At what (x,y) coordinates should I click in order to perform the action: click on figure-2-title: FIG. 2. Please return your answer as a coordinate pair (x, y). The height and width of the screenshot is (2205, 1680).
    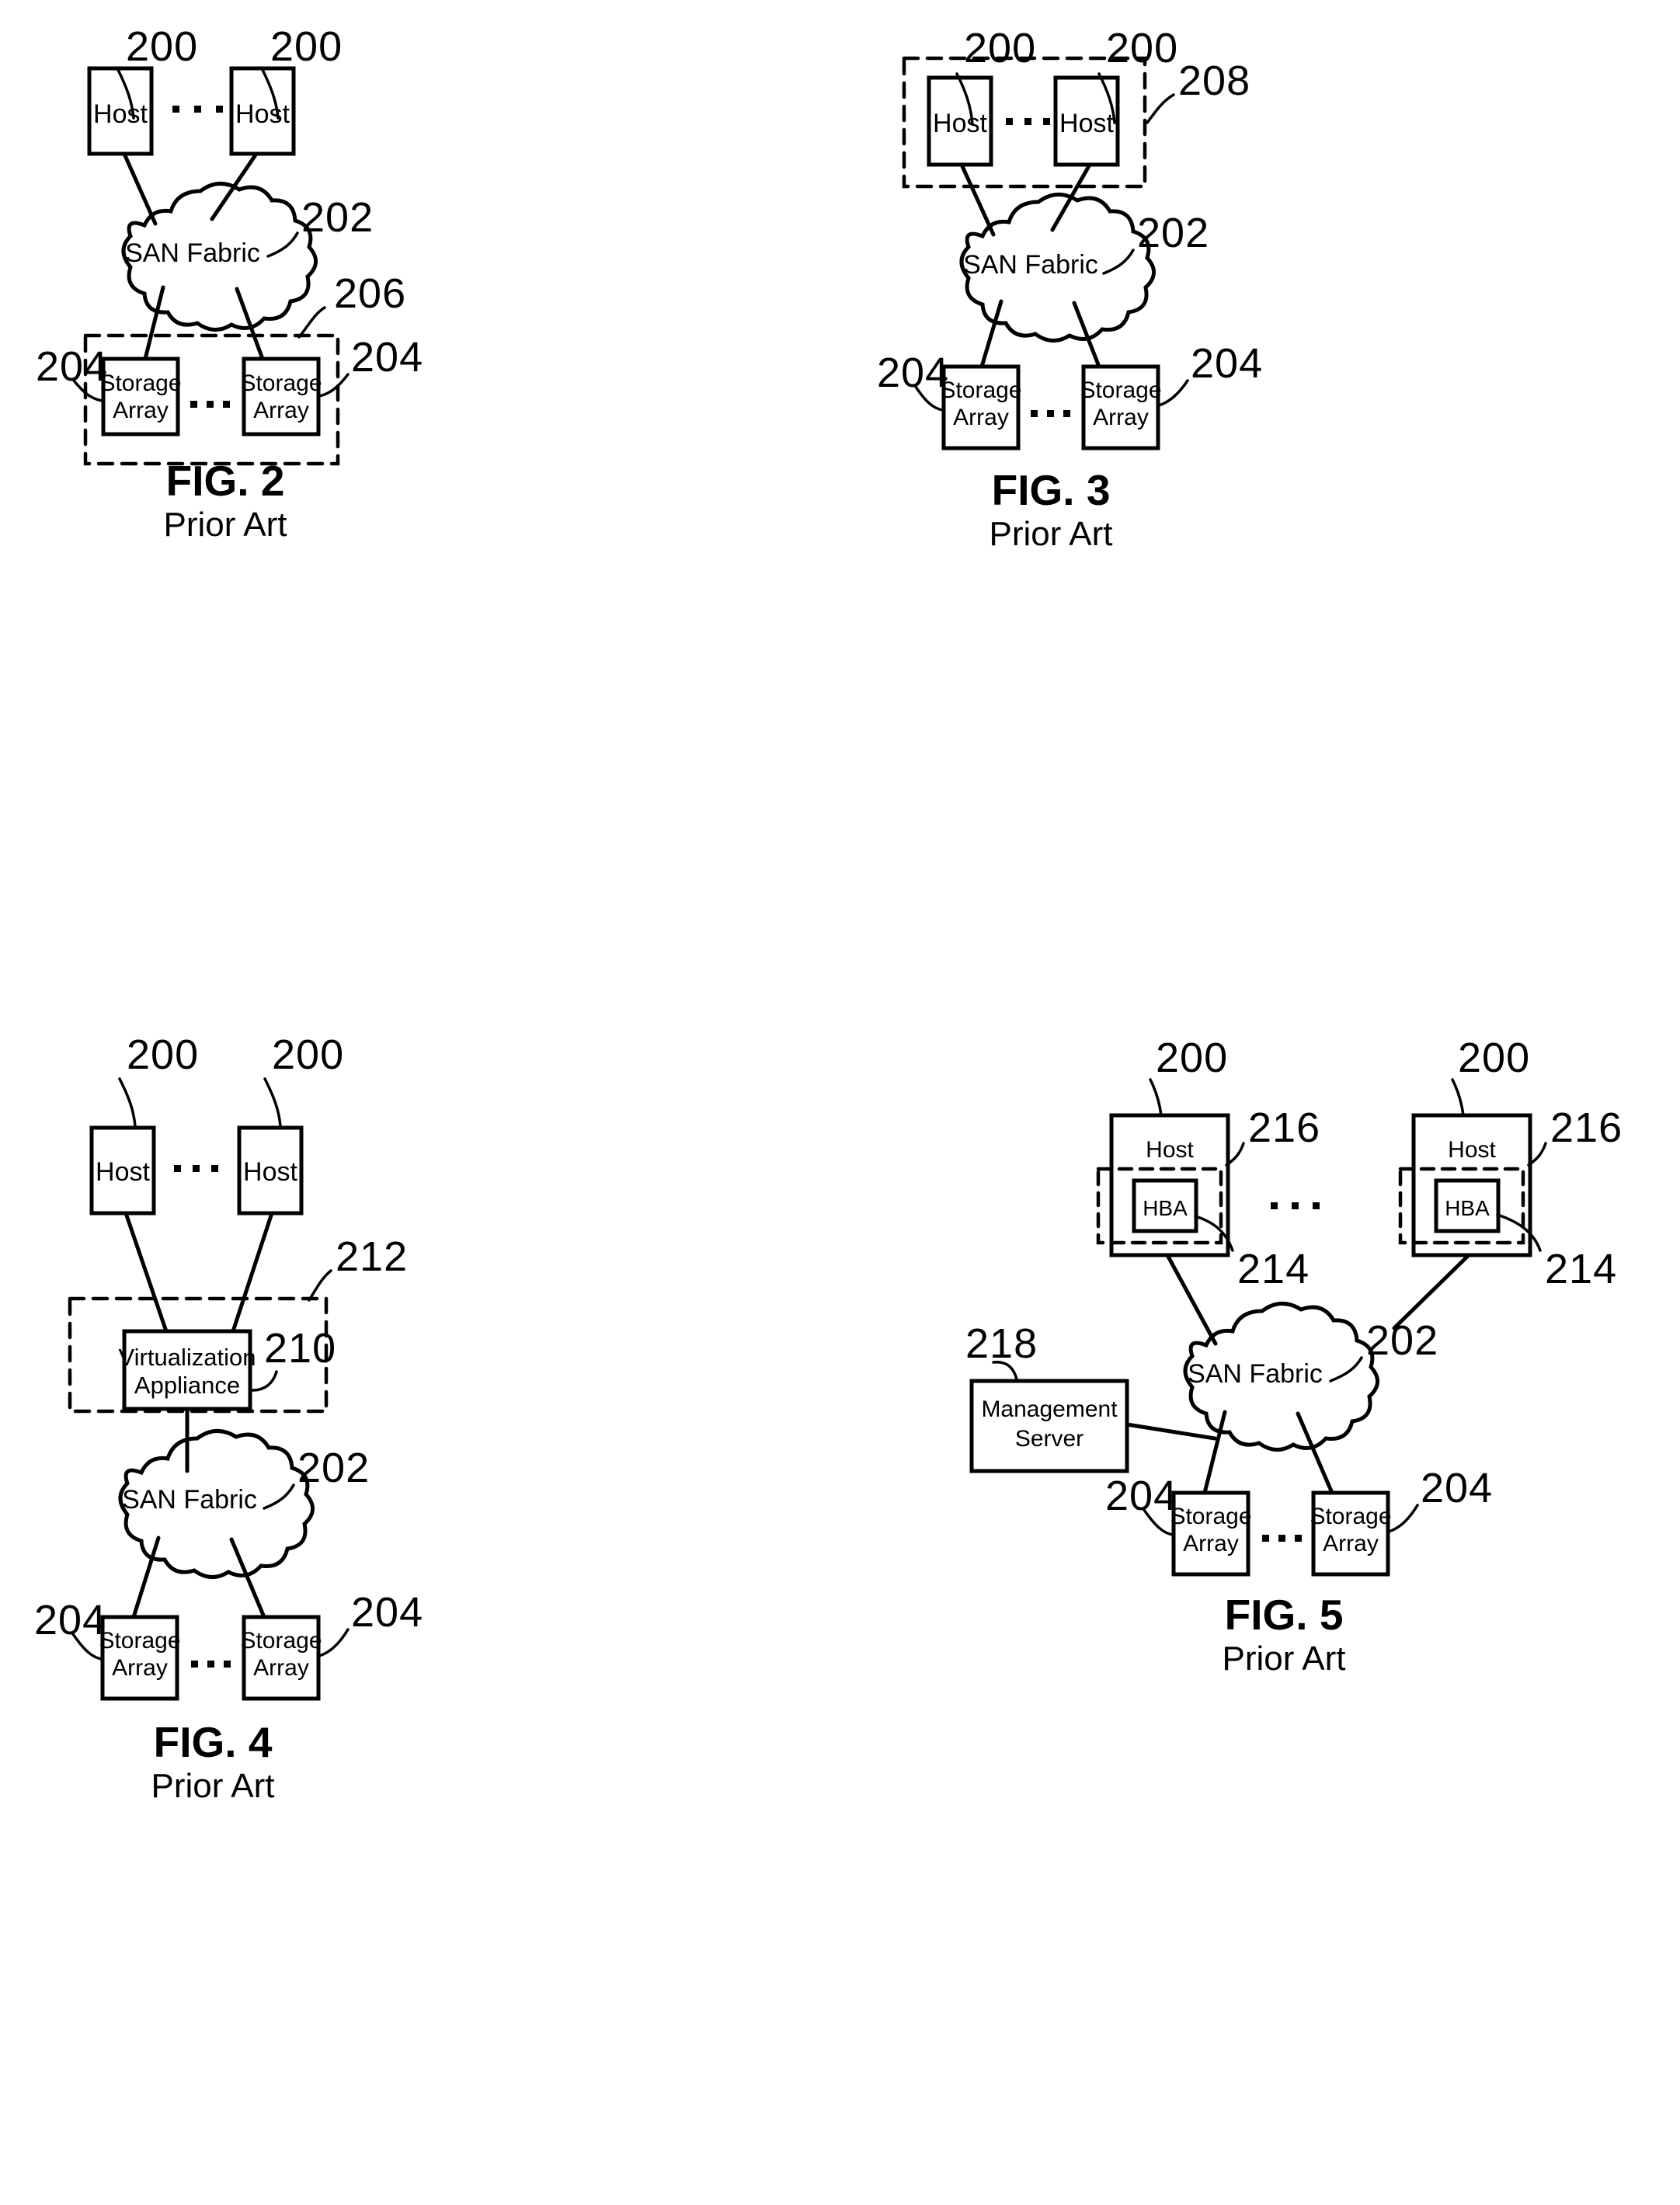
    Looking at the image, I should click on (225, 481).